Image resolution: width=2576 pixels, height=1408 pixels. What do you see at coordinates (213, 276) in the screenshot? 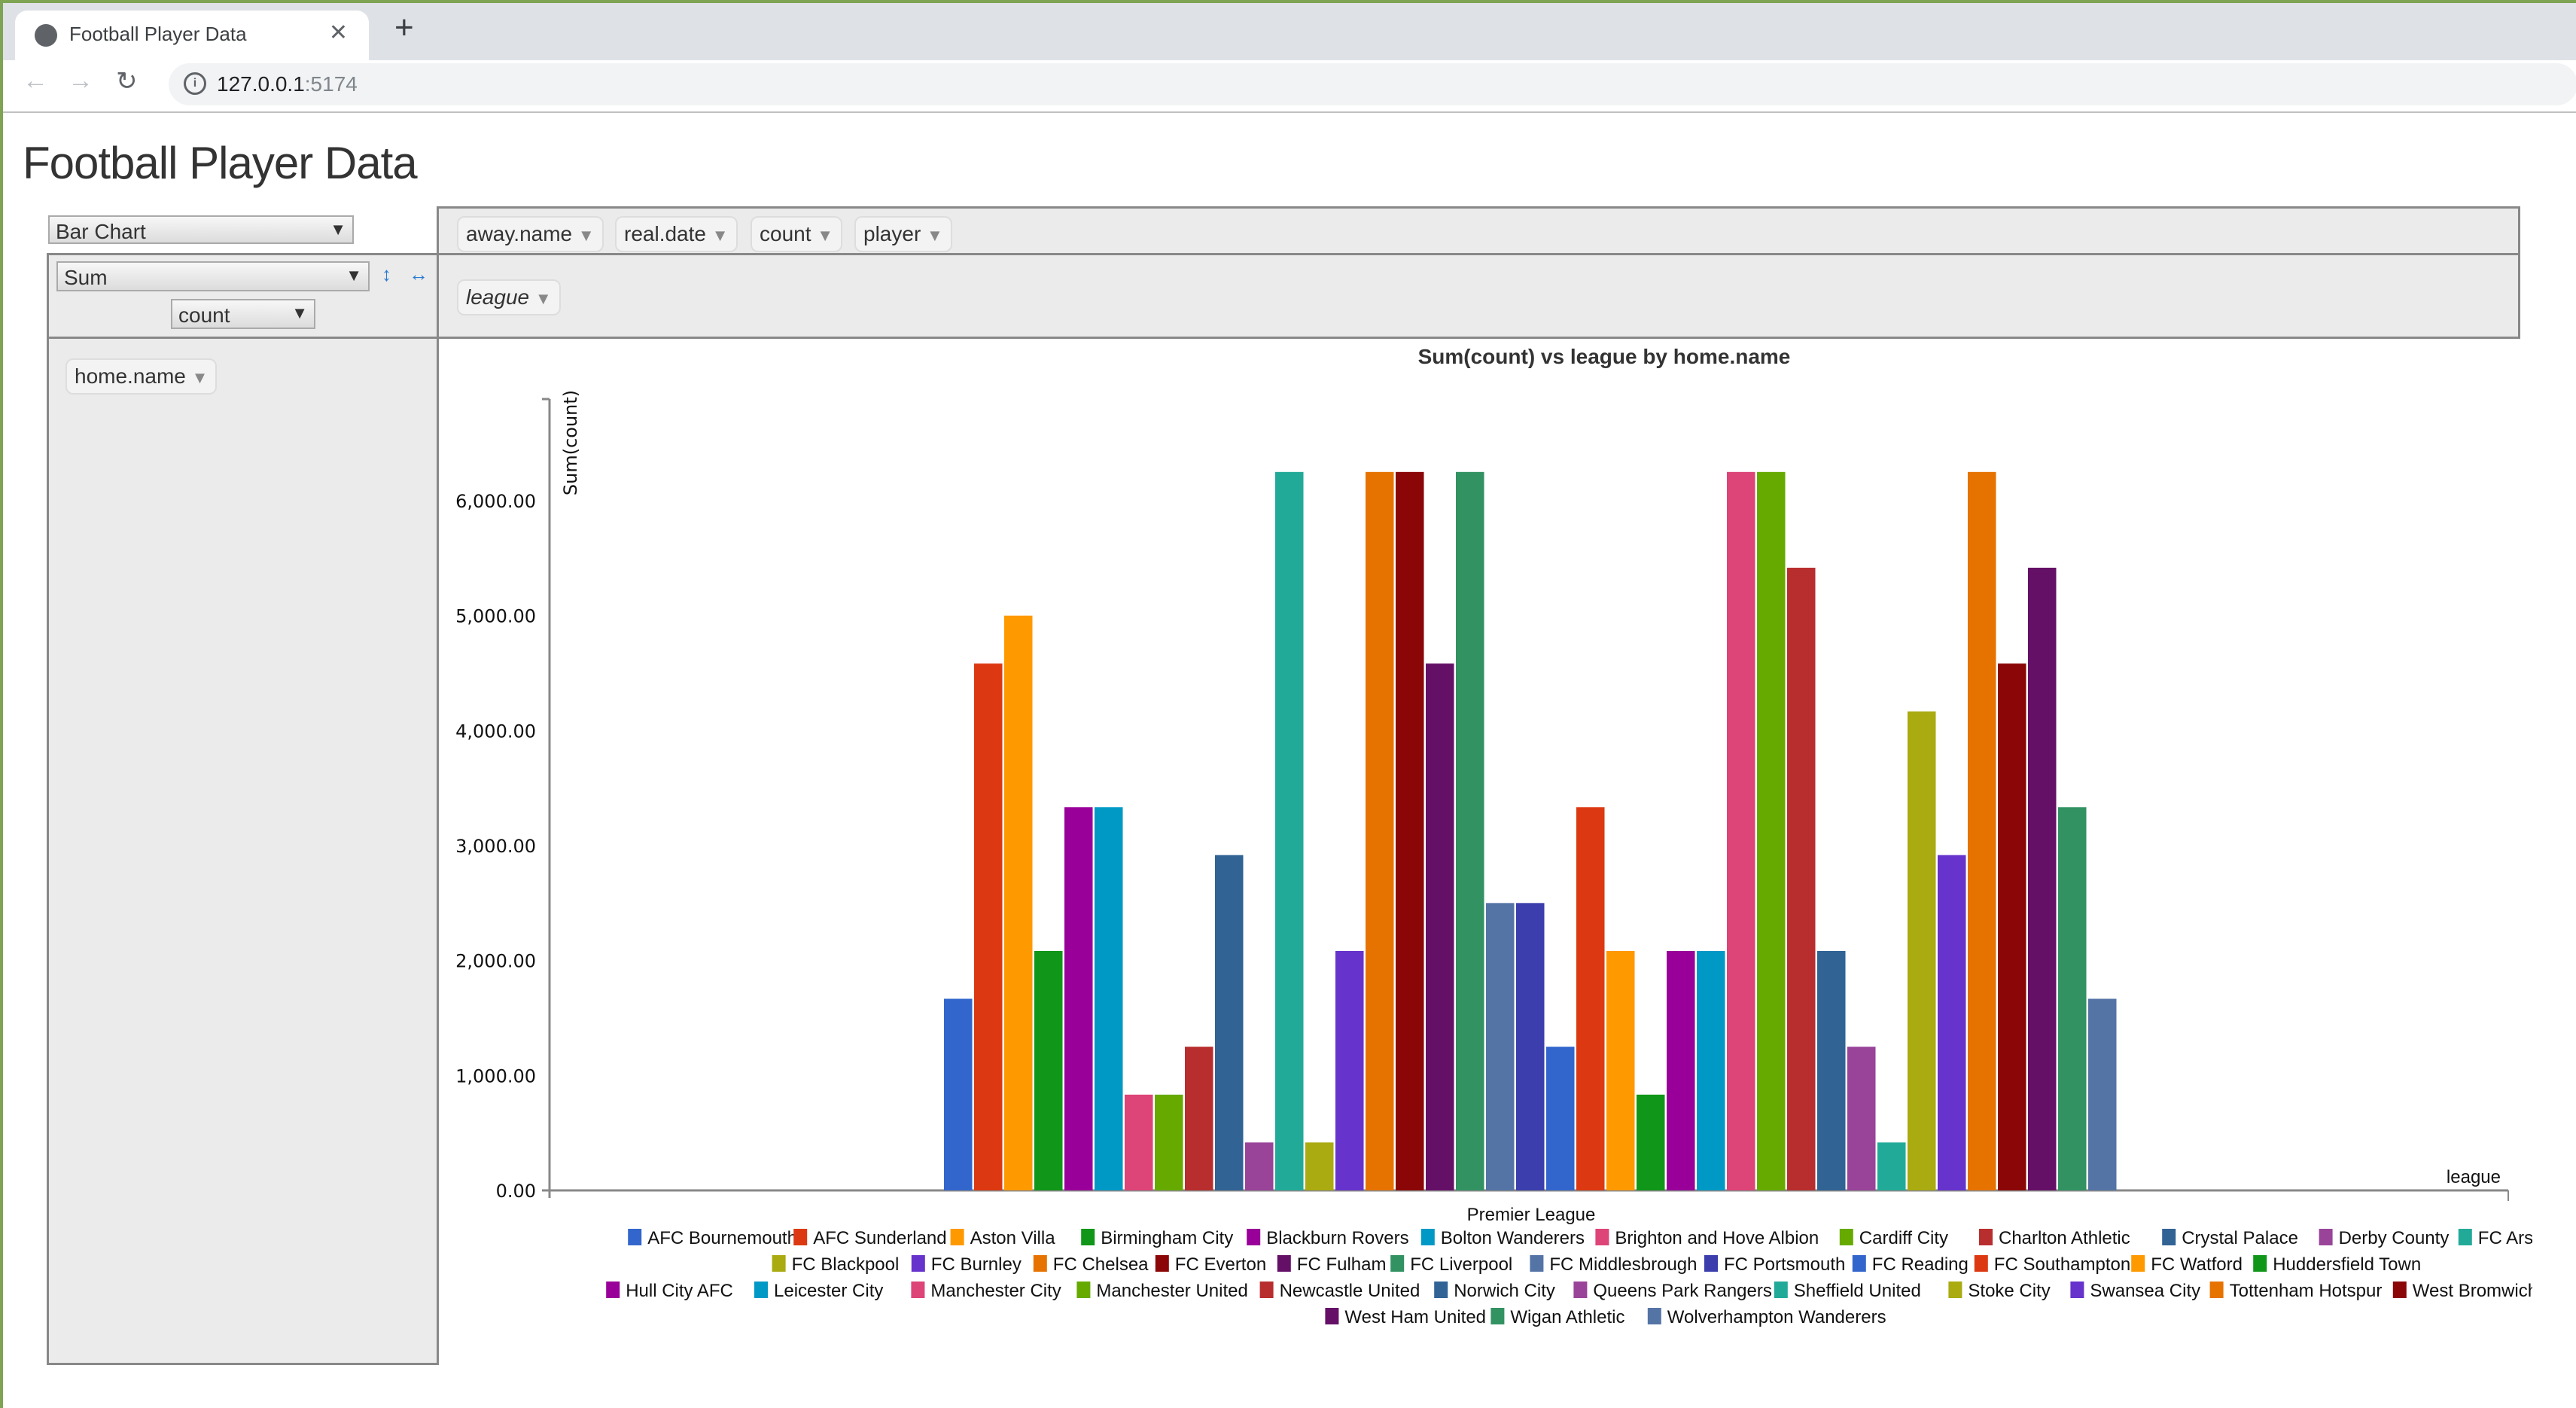
I see `aggregator-select: Sum ▼` at bounding box center [213, 276].